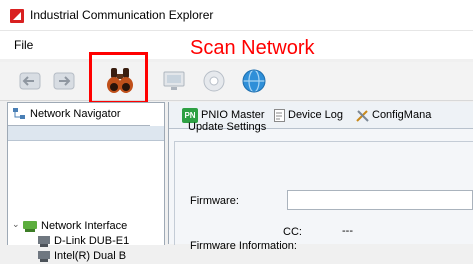 This screenshot has width=473, height=264. What do you see at coordinates (236, 81) in the screenshot?
I see `toolbar` at bounding box center [236, 81].